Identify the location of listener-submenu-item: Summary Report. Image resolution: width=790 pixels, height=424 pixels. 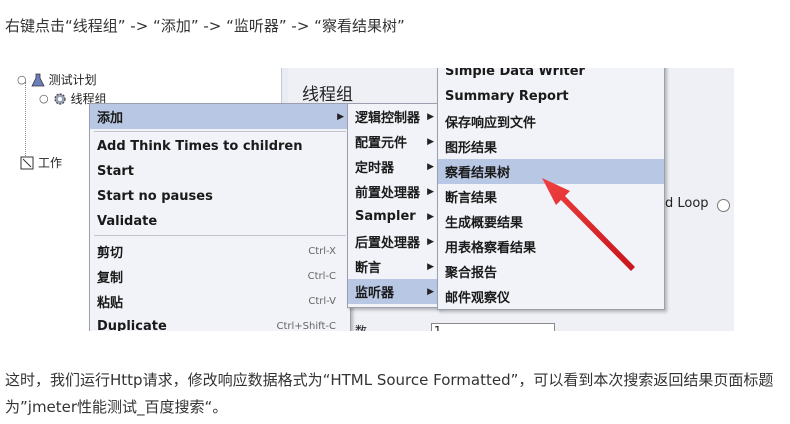
(551, 96).